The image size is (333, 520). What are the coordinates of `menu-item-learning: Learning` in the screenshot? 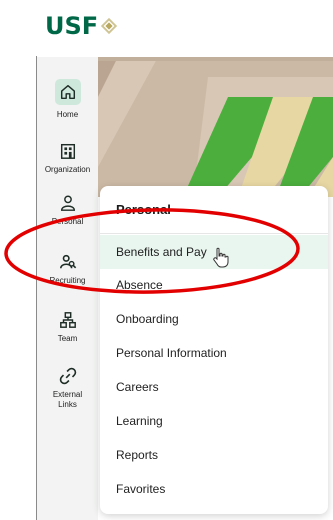 It's located at (214, 421).